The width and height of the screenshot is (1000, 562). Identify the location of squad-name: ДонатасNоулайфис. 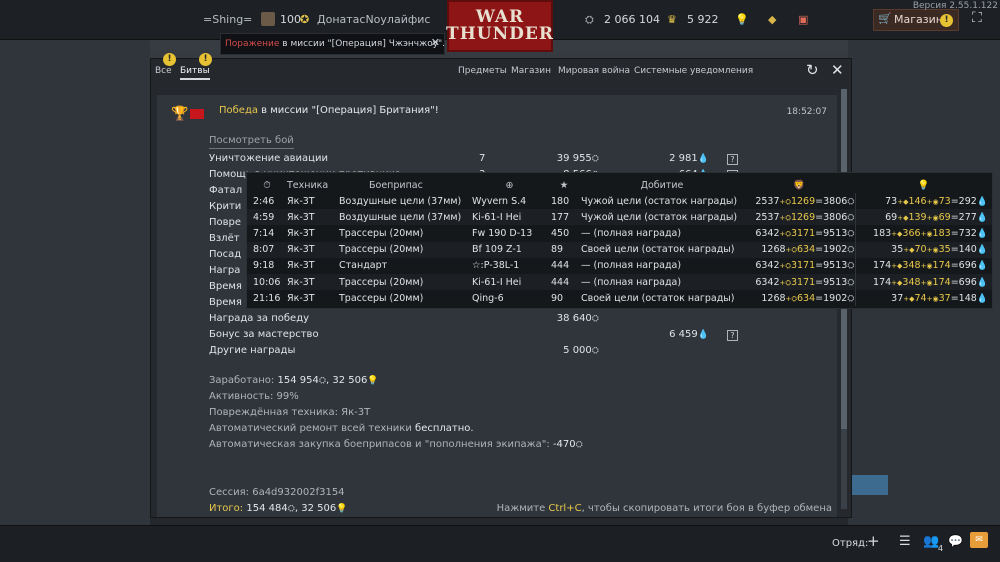
(373, 19).